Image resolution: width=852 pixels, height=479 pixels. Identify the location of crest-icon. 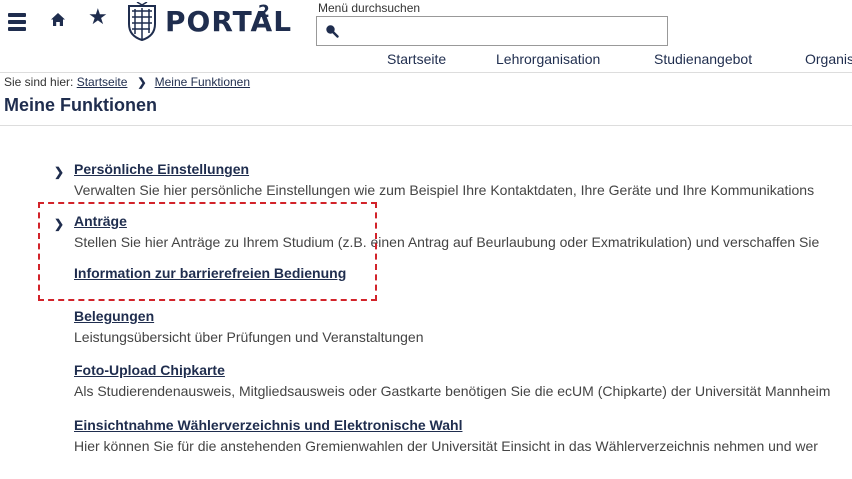
(142, 22).